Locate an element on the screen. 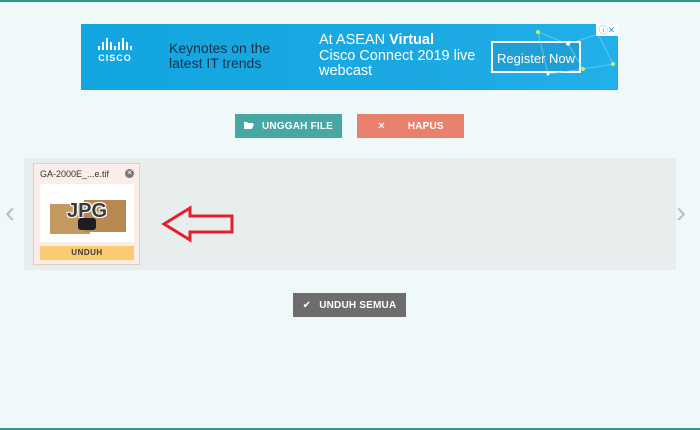 The width and height of the screenshot is (700, 430). upload-file-button: UNGGAH FILE is located at coordinates (288, 126).